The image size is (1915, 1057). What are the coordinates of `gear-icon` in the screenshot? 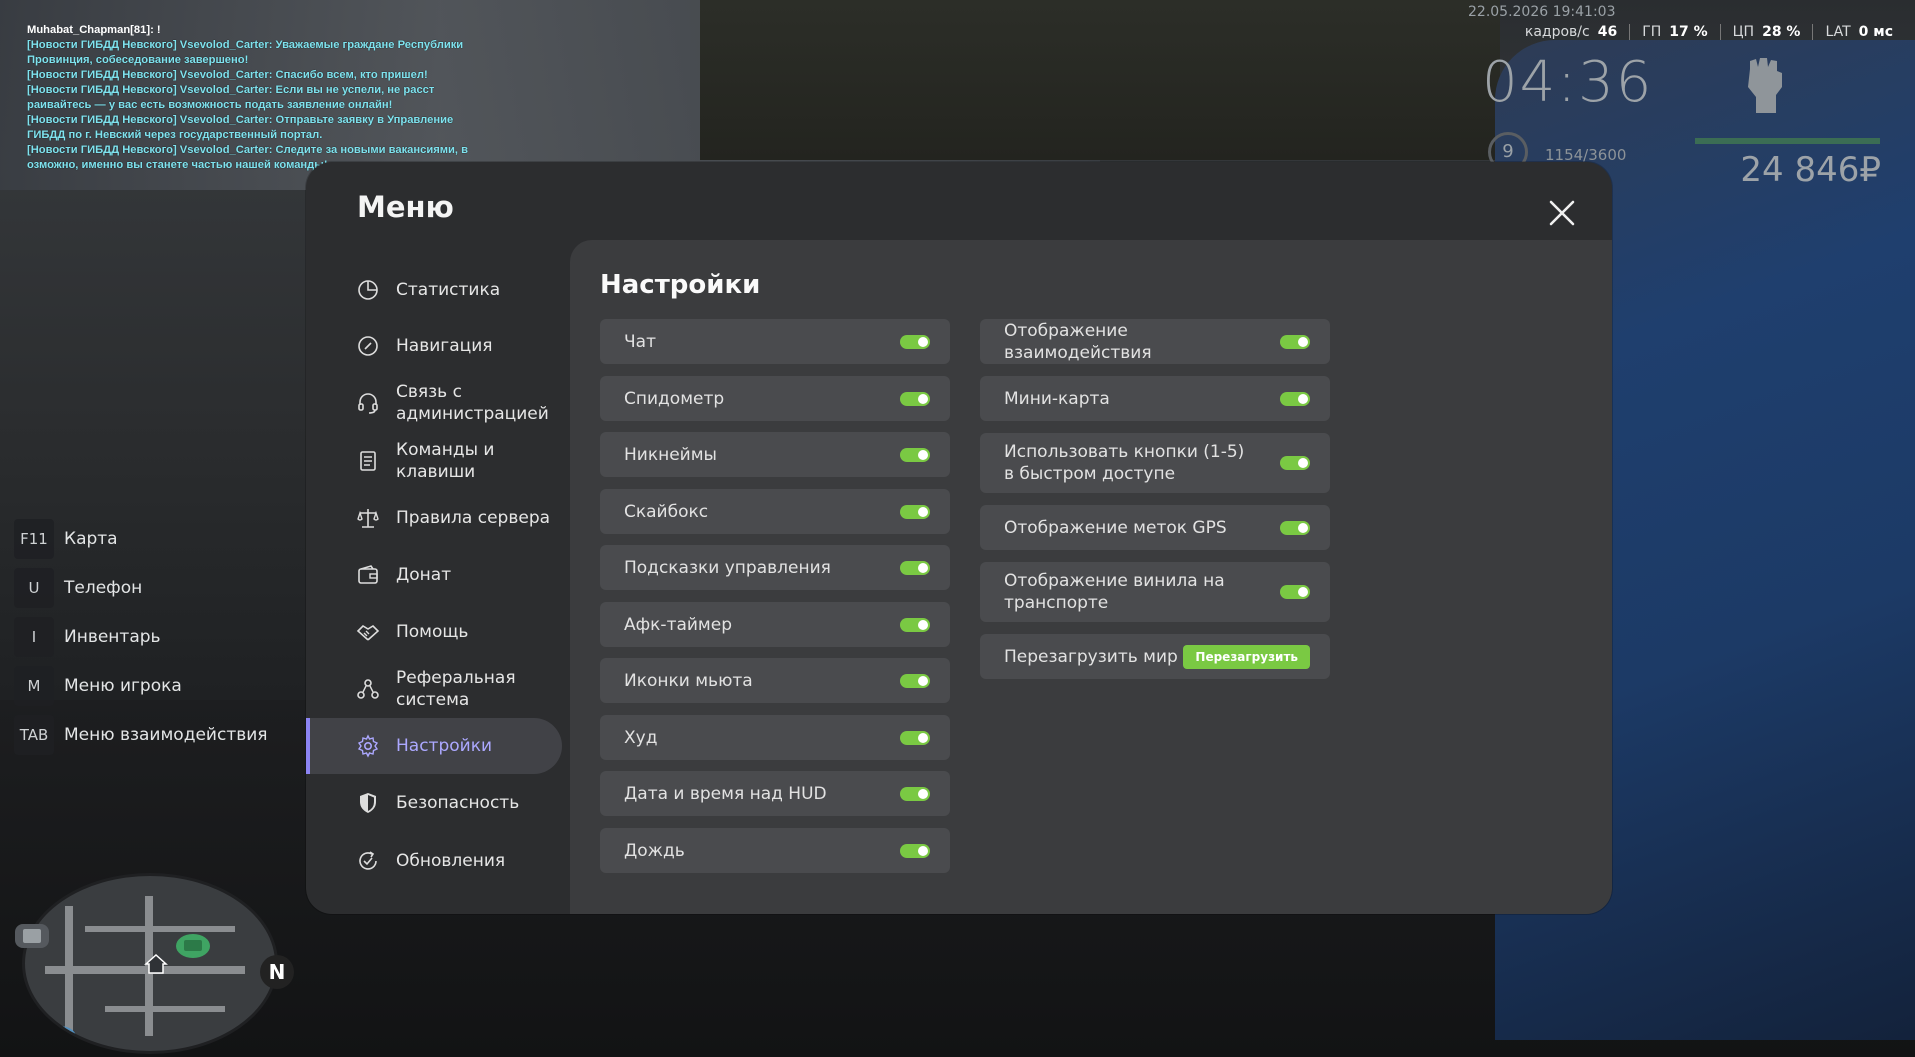 It's located at (368, 746).